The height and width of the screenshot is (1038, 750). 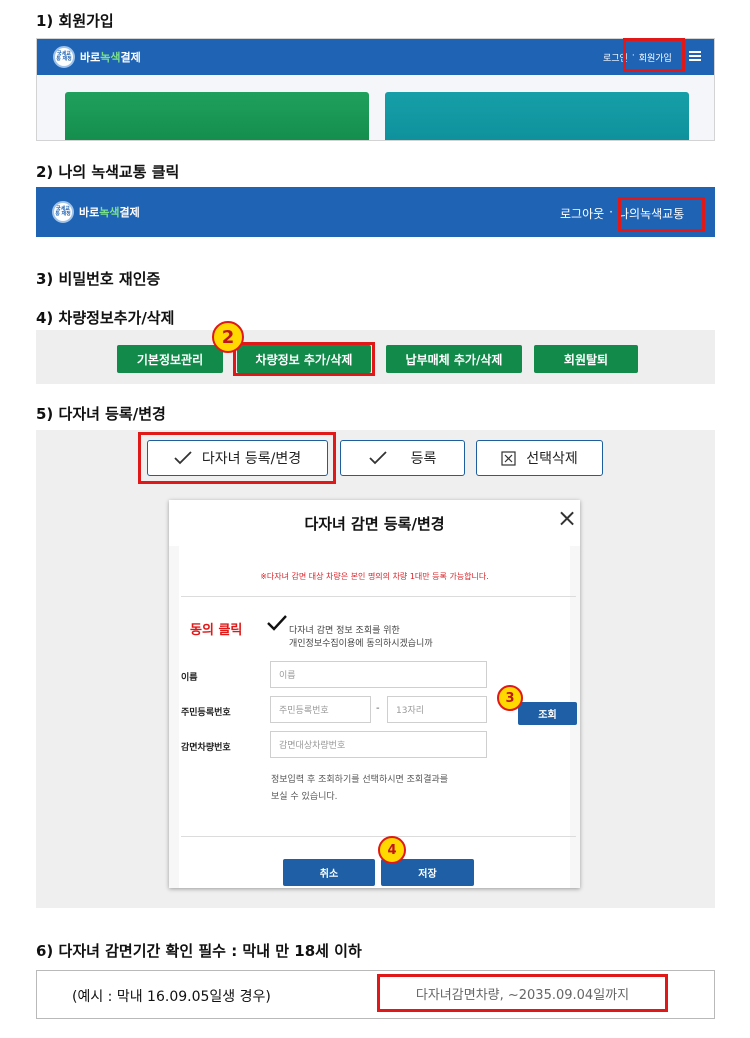 What do you see at coordinates (374, 576) in the screenshot?
I see `dialog-notice: ※다자녀 감면 대상 차량은 본인 명의의 차량 1대만 등록 가능합니다.` at bounding box center [374, 576].